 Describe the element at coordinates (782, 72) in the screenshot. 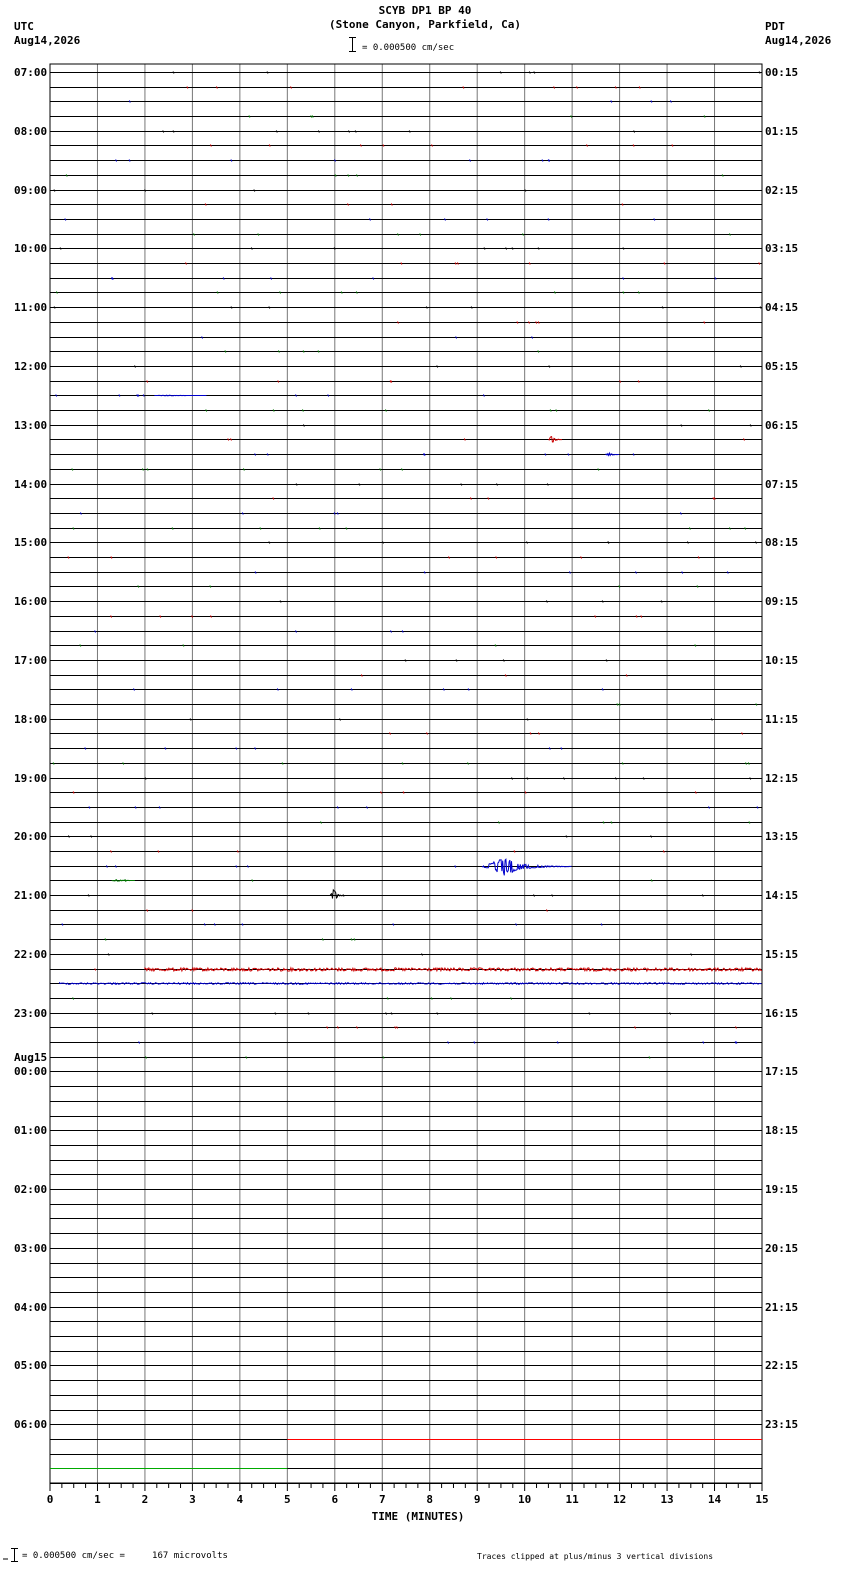

I see `right-hour-label: 00:15` at that location.